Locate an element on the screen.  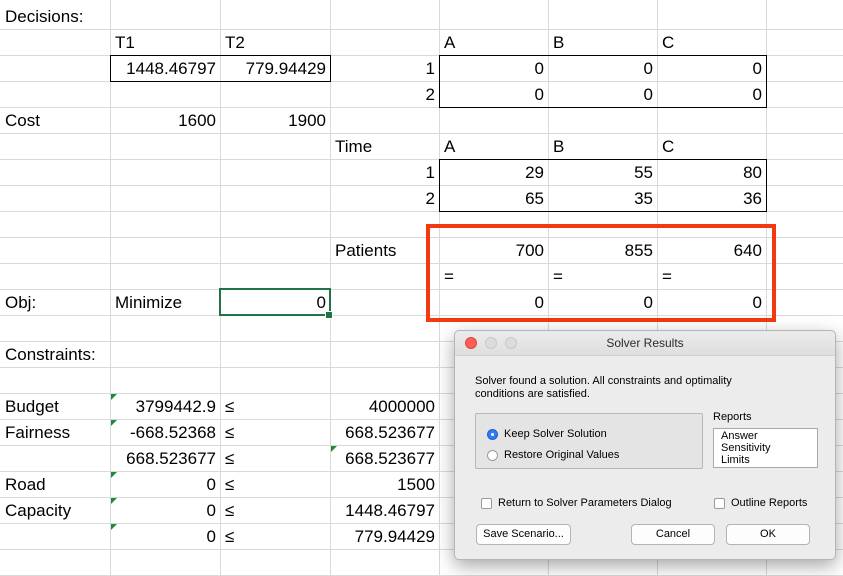
fill-handle is located at coordinates (329, 315).